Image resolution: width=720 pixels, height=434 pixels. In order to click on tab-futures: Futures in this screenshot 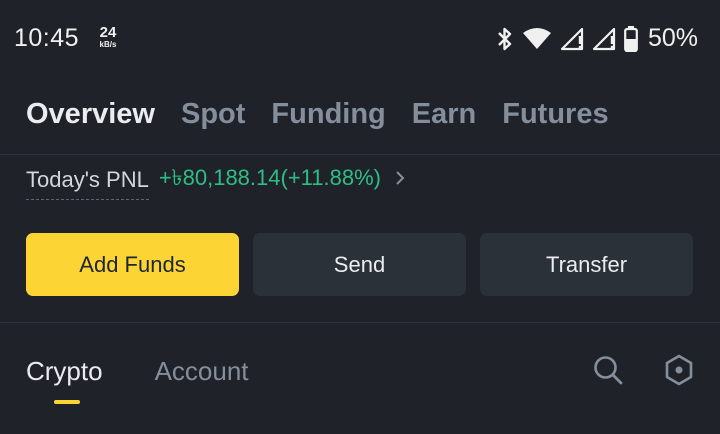, I will do `click(555, 114)`.